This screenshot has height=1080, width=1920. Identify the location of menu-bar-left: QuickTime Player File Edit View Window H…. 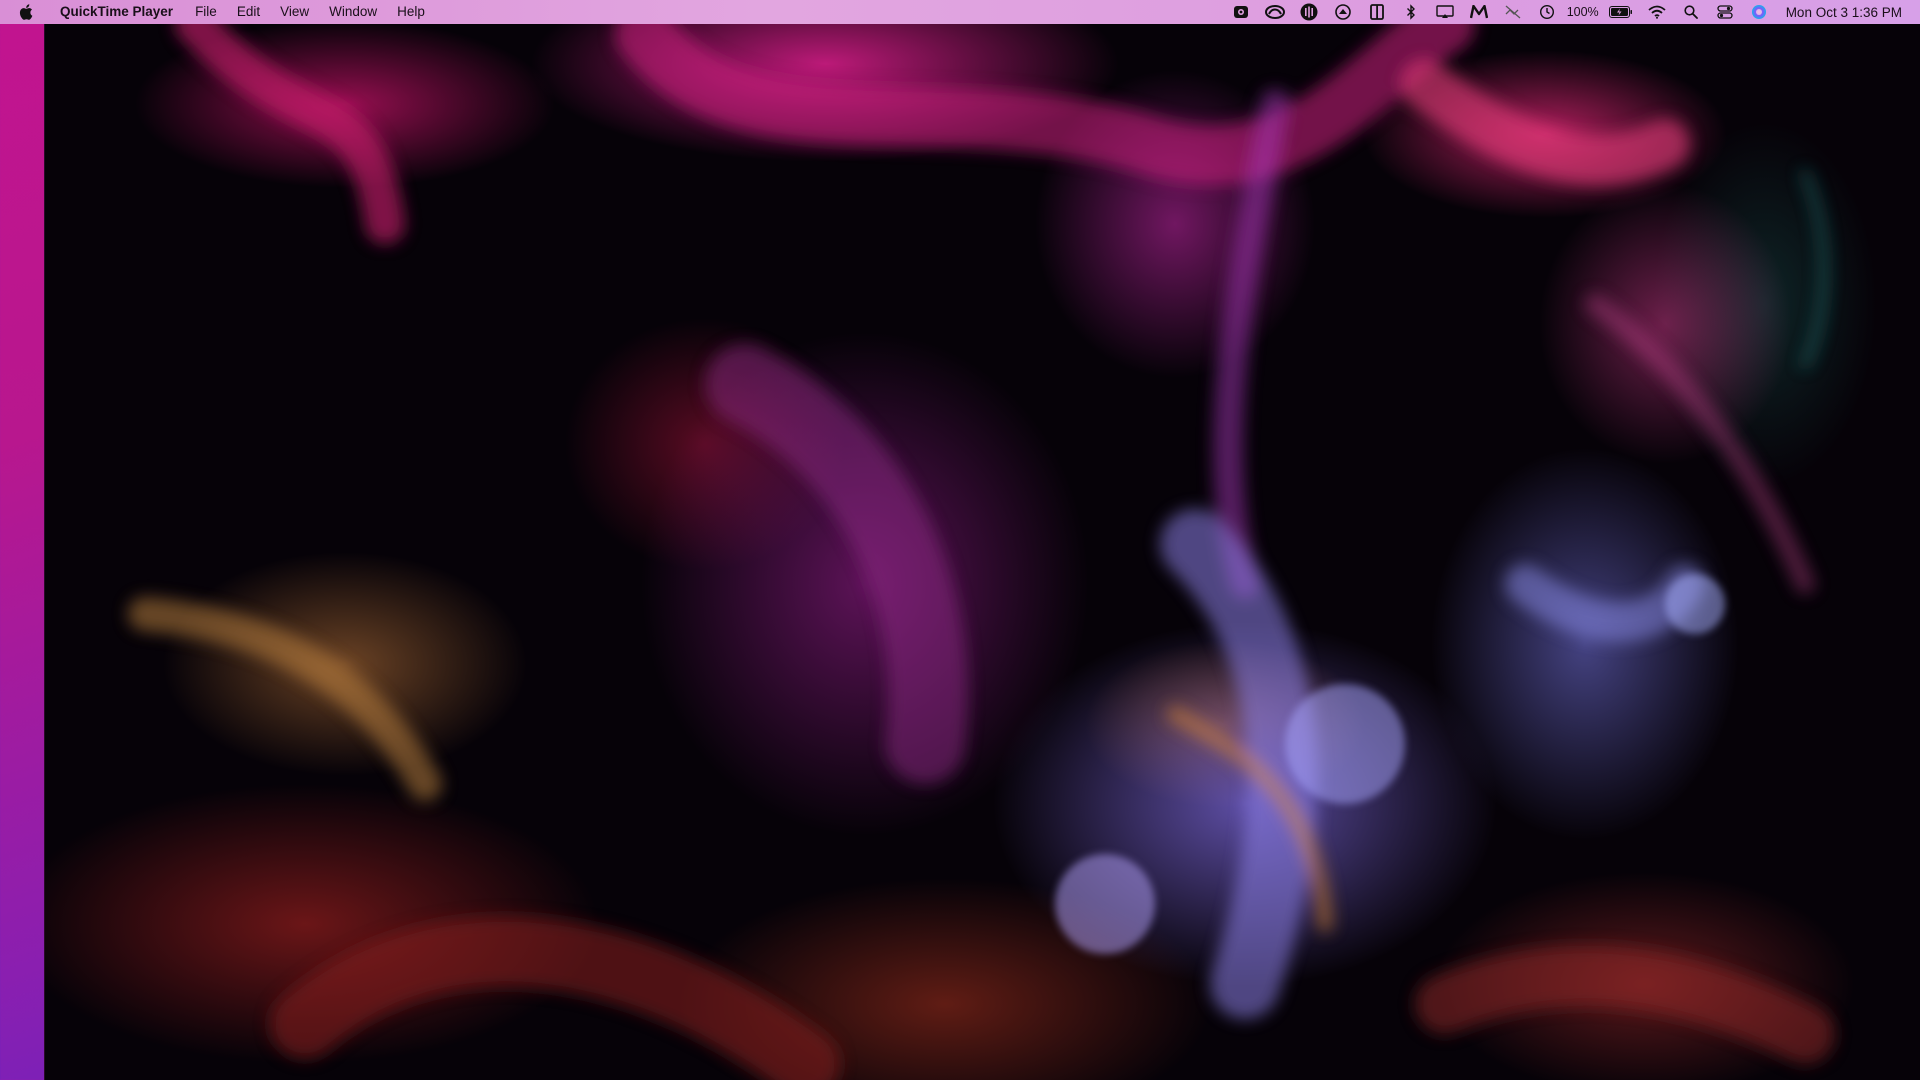
(217, 12).